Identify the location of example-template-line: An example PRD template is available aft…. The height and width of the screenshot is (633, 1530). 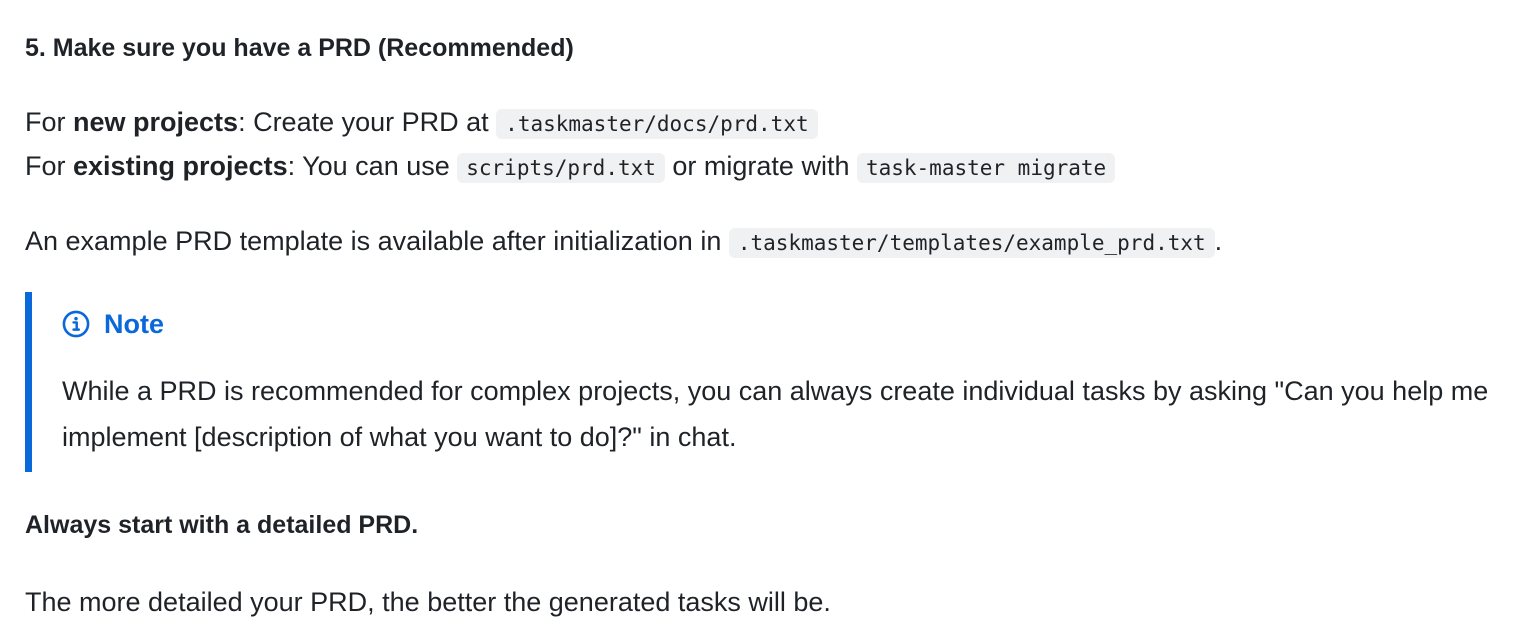
(623, 242).